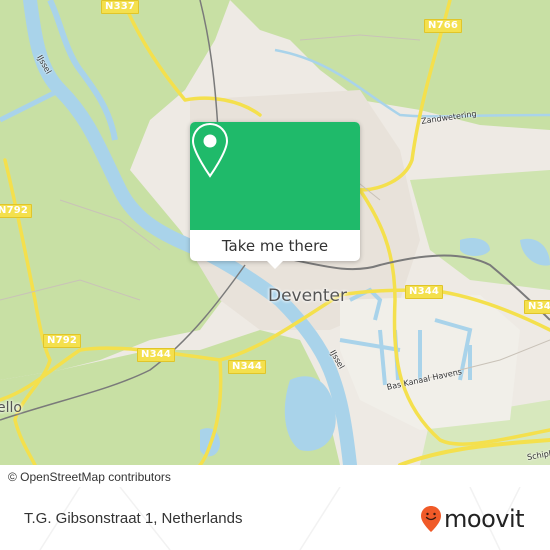 The width and height of the screenshot is (550, 550). Describe the element at coordinates (275, 245) in the screenshot. I see `take-me-there-button: Take me there` at that location.